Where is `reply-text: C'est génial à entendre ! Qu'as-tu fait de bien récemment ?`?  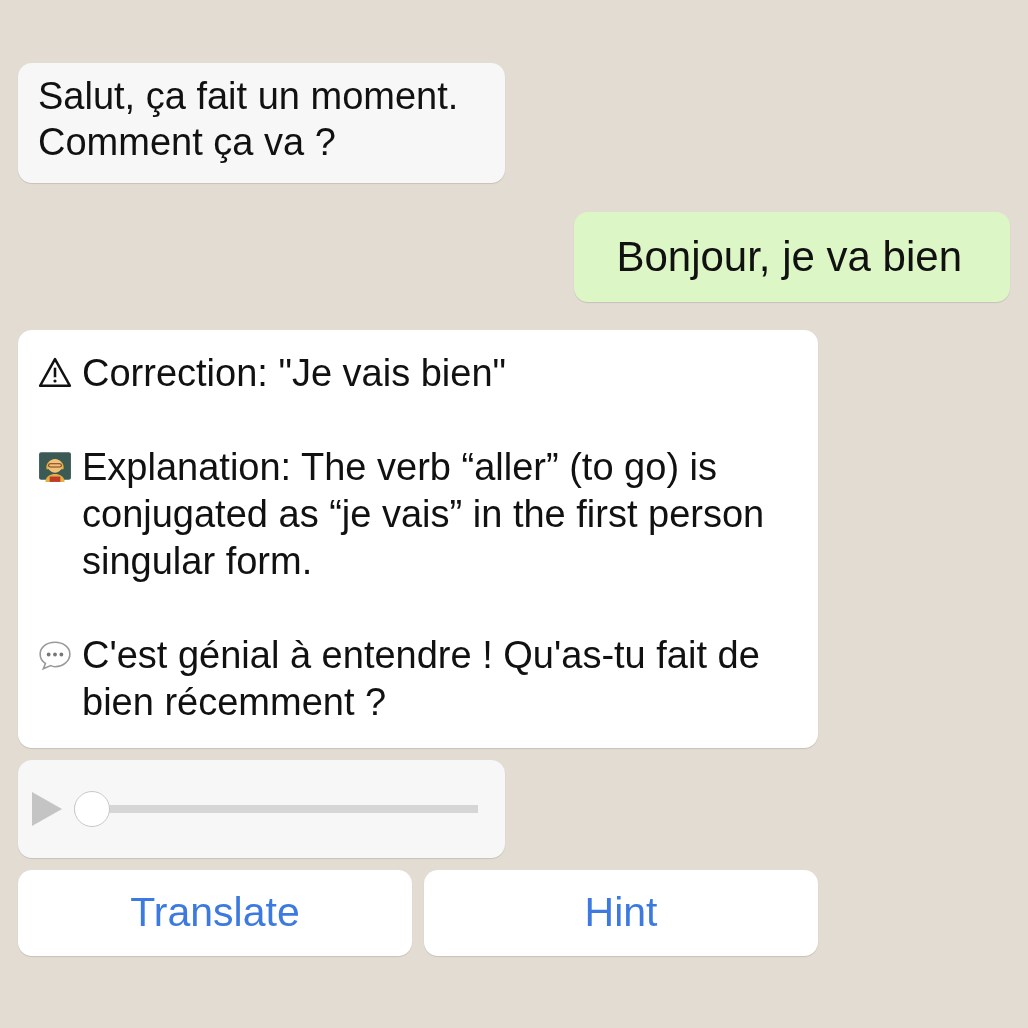
reply-text: C'est génial à entendre ! Qu'as-tu fait de bien récemment ? is located at coordinates (421, 679).